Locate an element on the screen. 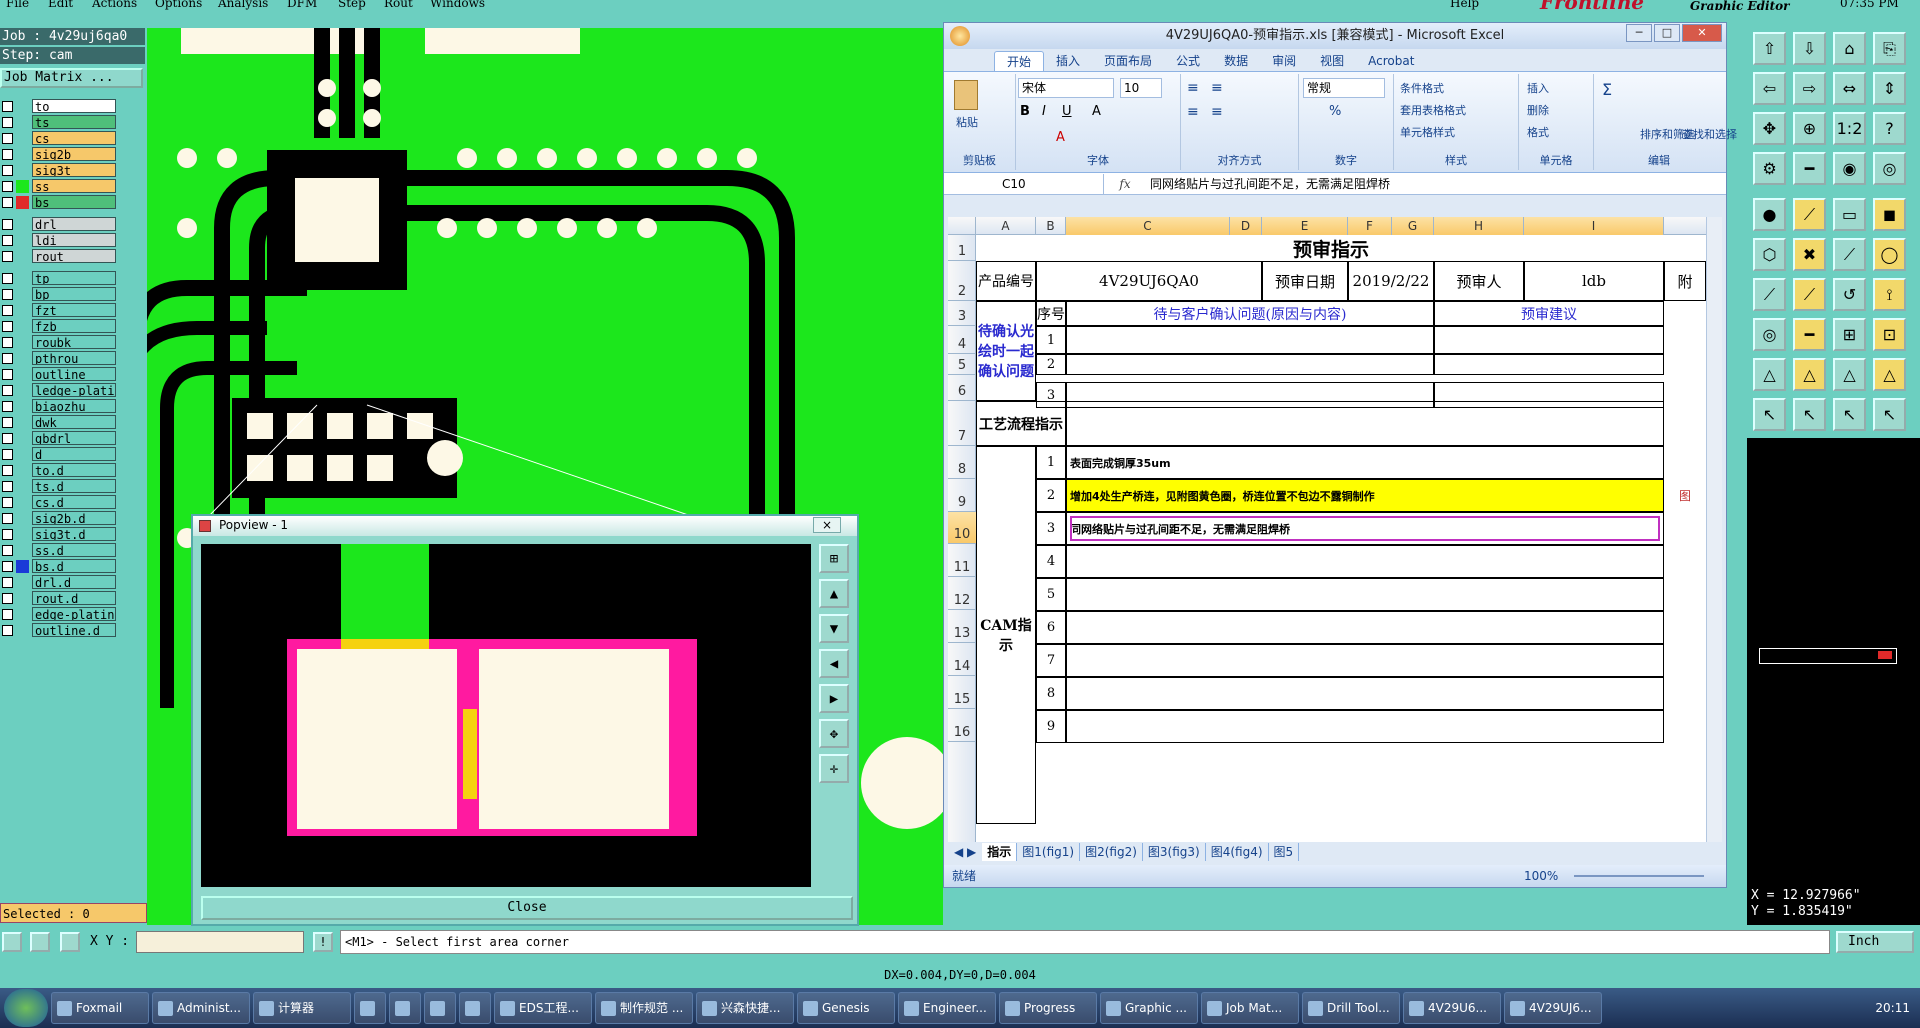 Image resolution: width=1920 pixels, height=1028 pixels. popview-zoom-out-icon: ✥ is located at coordinates (834, 733).